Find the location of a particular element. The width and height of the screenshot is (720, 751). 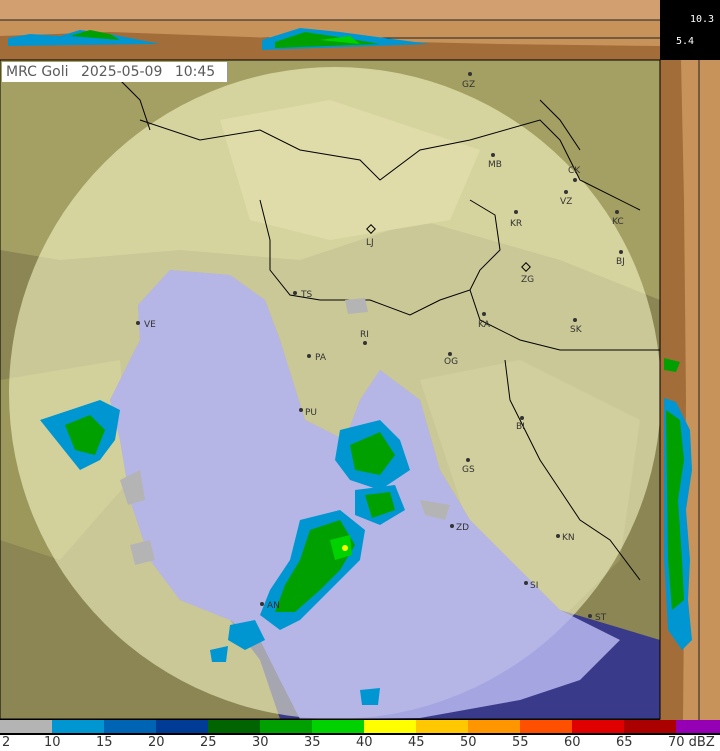

legend-tick: 25 is located at coordinates (208, 742).